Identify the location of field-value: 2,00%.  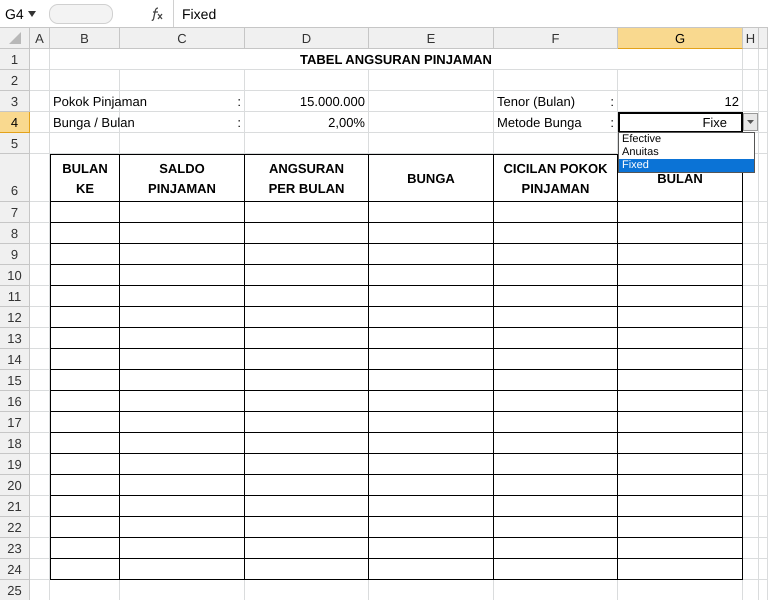
(346, 122).